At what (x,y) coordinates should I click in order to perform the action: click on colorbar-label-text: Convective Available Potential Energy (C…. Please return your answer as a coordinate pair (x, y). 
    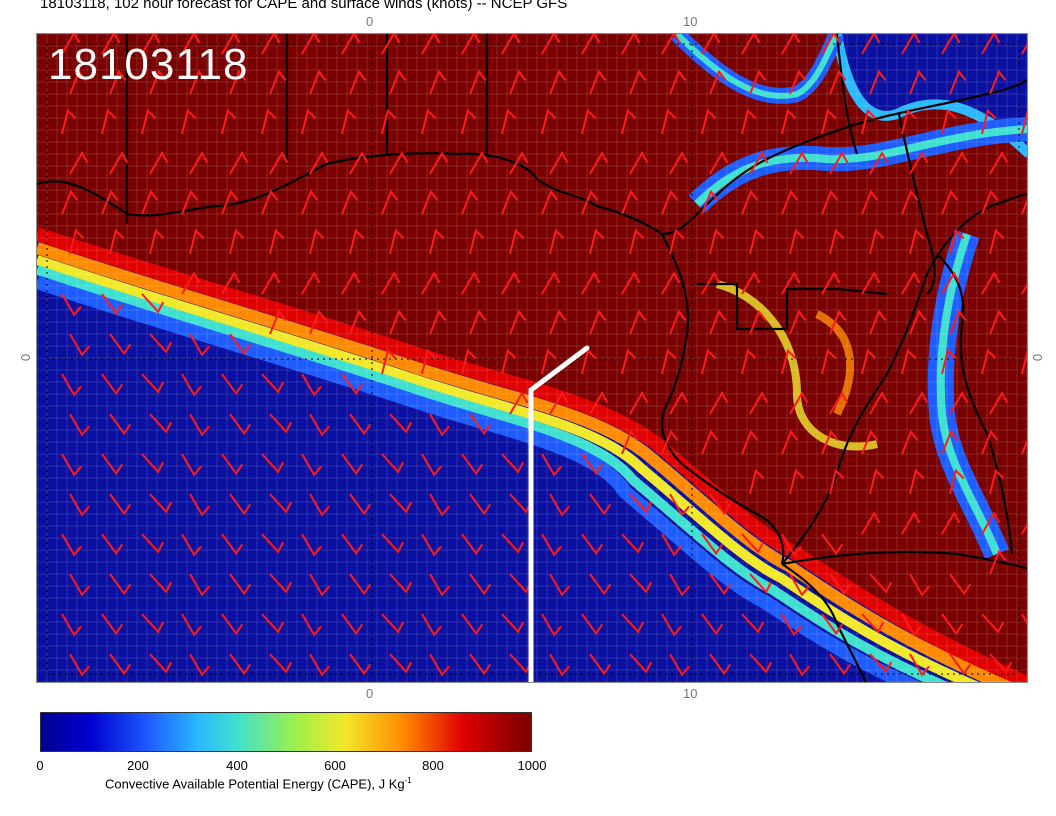
    Looking at the image, I should click on (255, 784).